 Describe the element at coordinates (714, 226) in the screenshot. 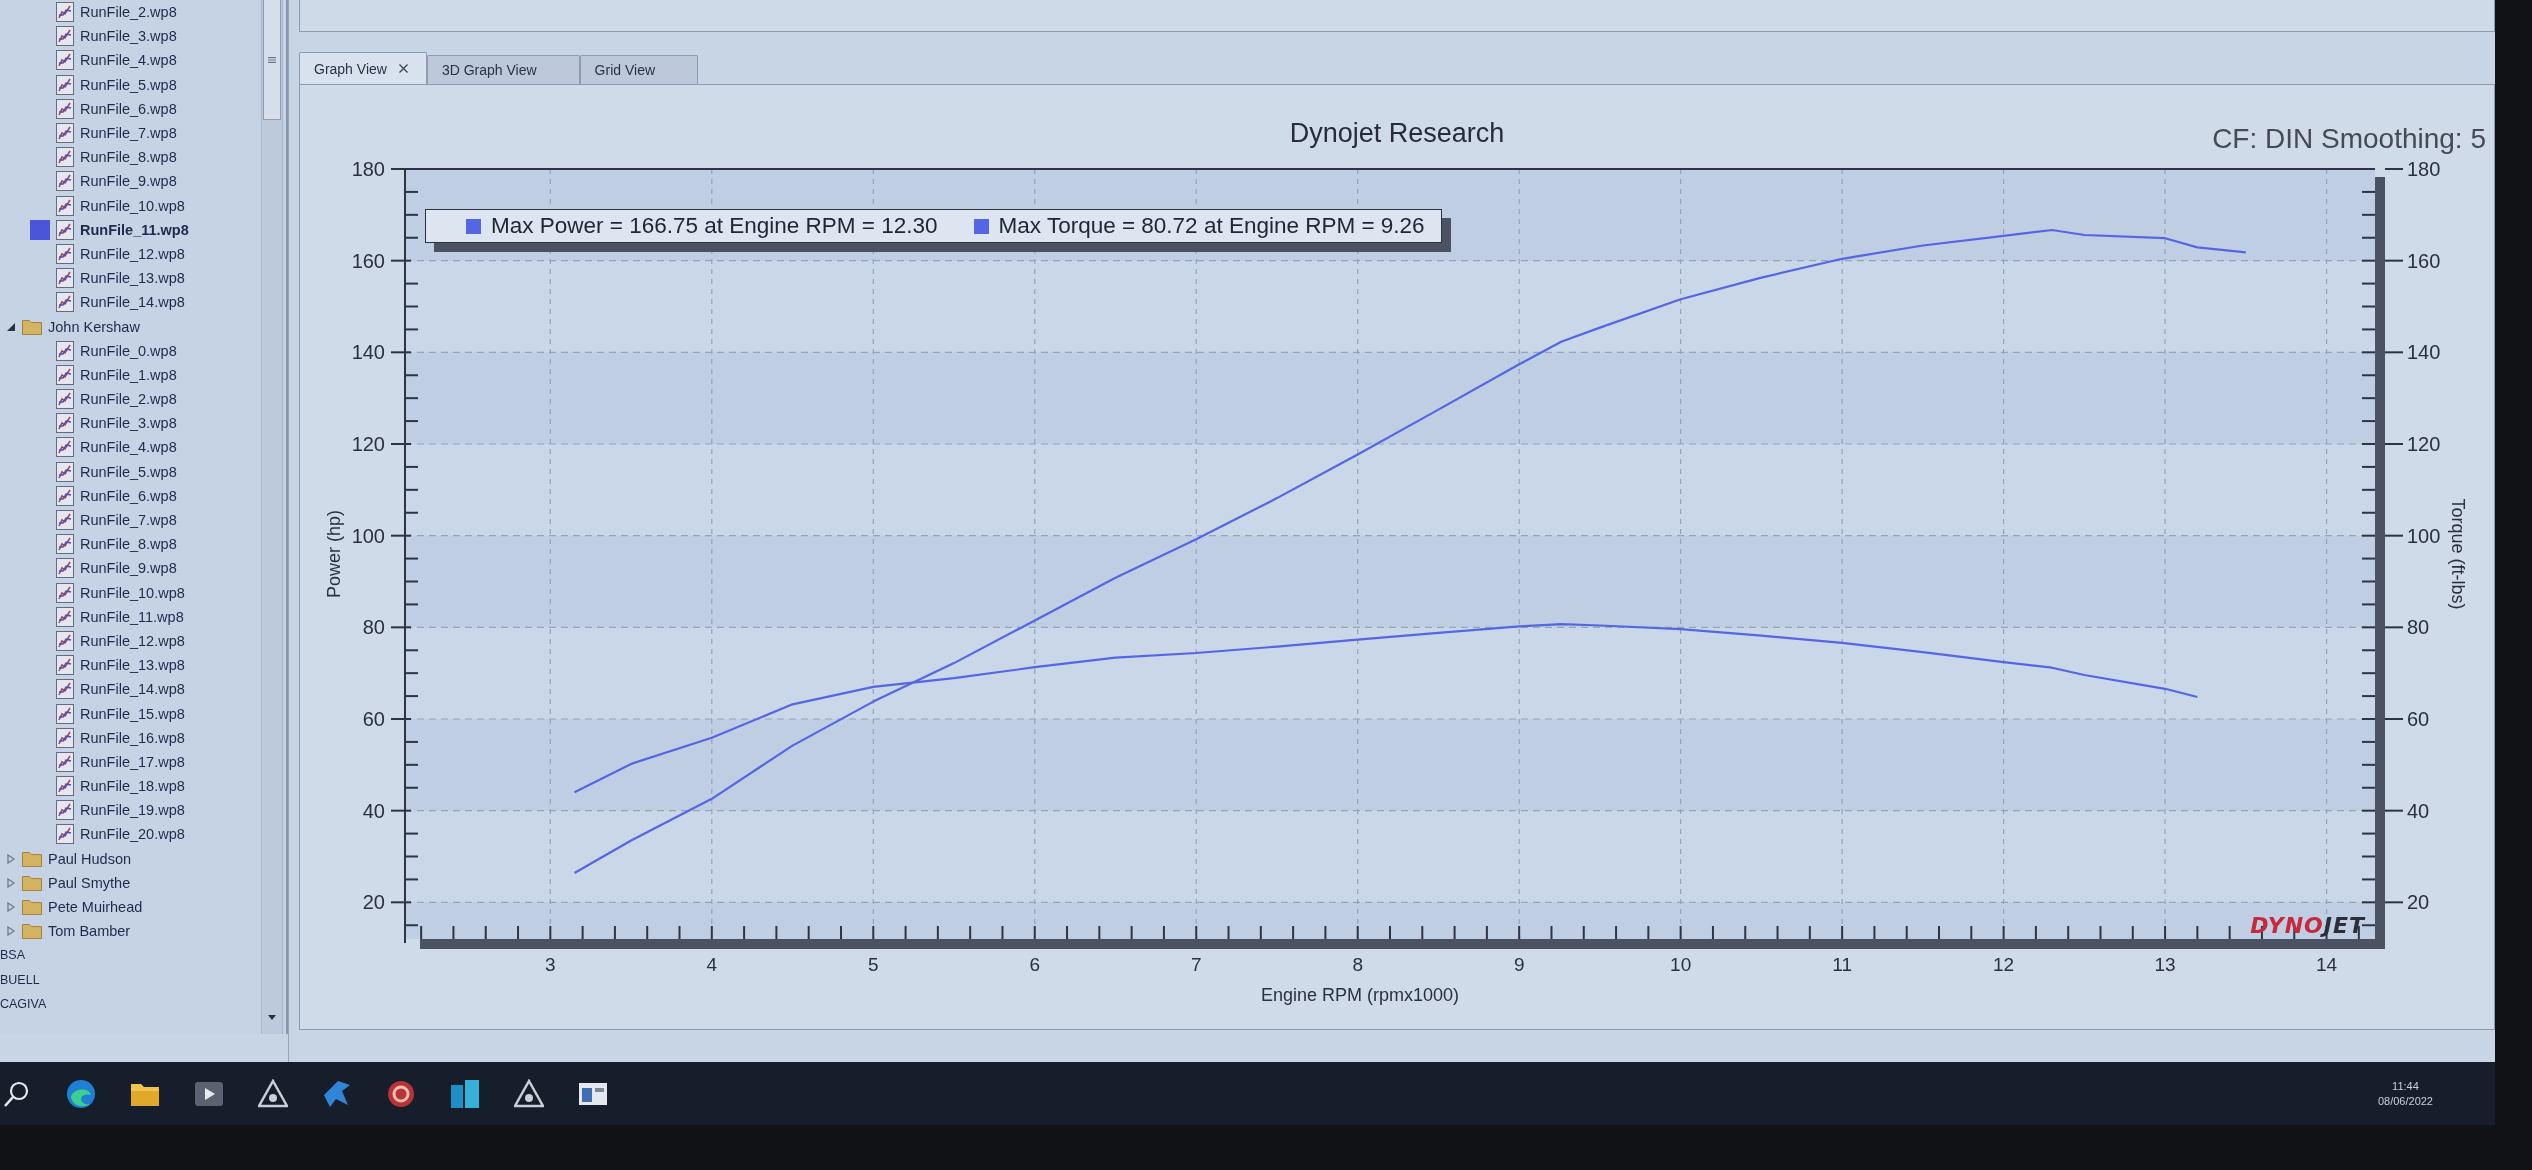

I see `legend-text: Max Power = 166.75 at Engine RPM = 12.30` at that location.